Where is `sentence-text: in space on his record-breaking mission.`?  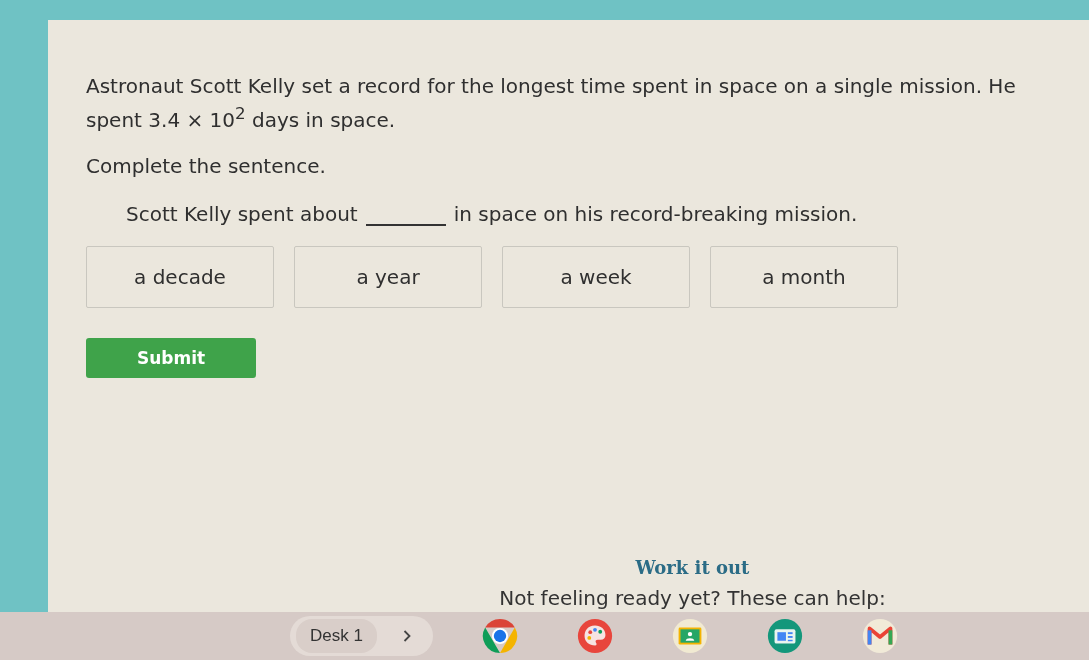
sentence-text: in space on his record-breaking mission. is located at coordinates (655, 213).